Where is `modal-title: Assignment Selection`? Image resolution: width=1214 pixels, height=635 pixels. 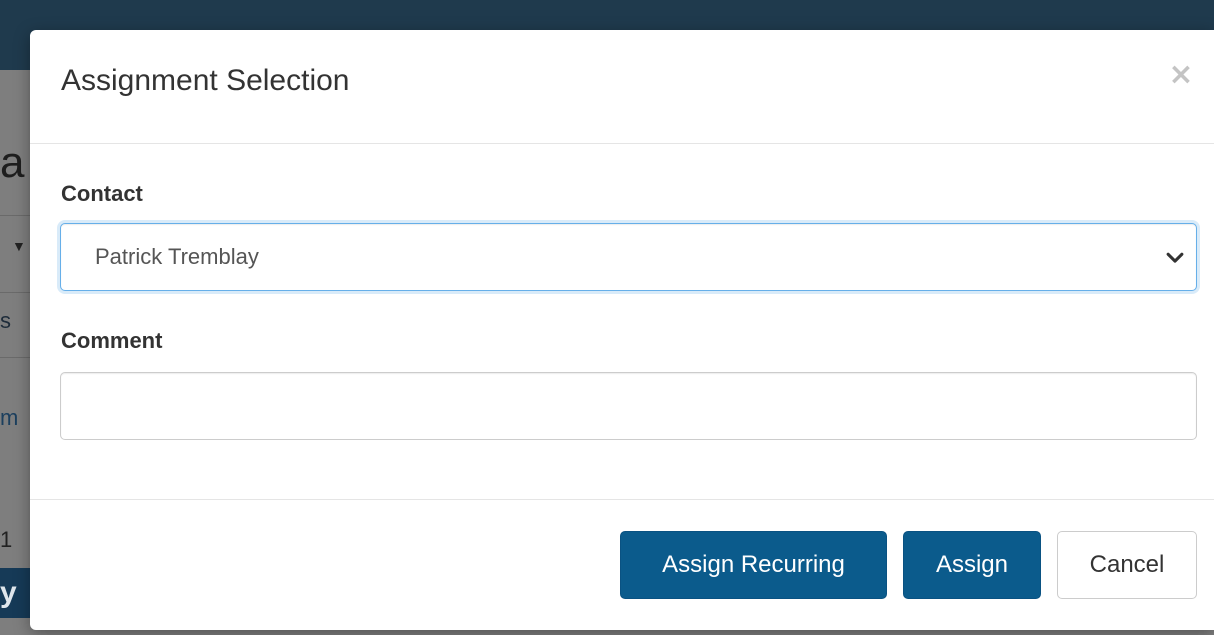
modal-title: Assignment Selection is located at coordinates (205, 80).